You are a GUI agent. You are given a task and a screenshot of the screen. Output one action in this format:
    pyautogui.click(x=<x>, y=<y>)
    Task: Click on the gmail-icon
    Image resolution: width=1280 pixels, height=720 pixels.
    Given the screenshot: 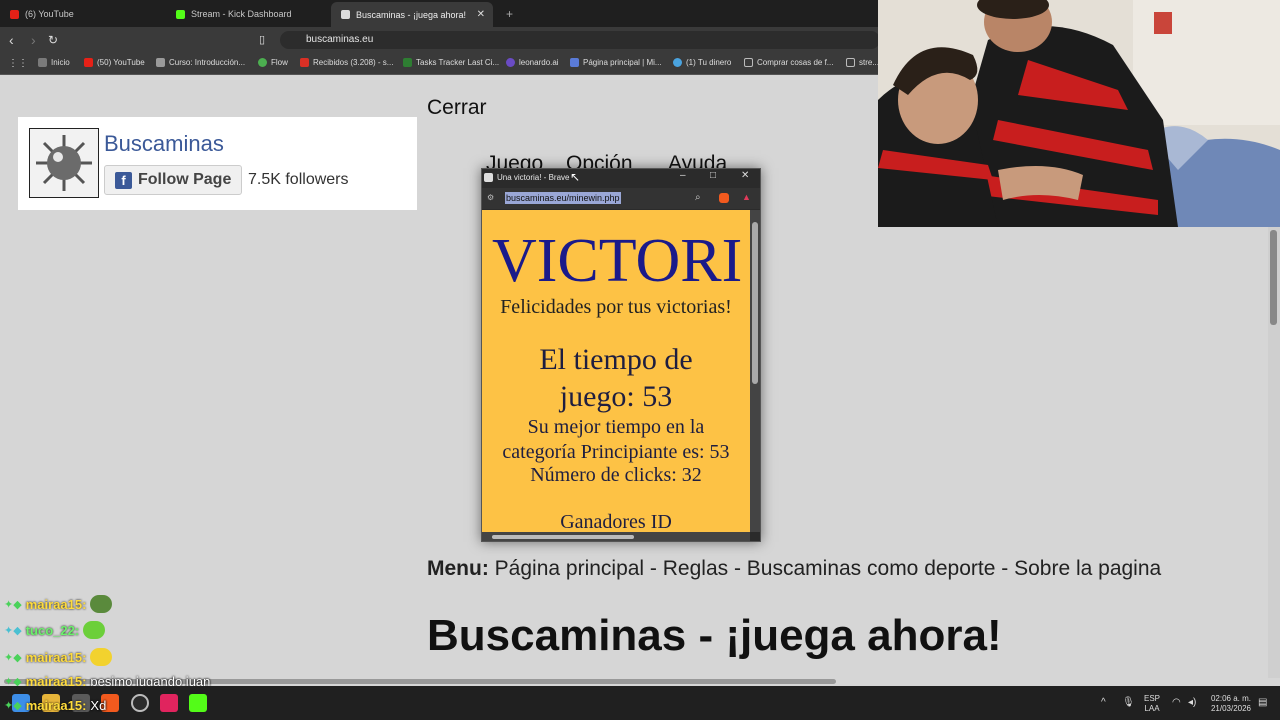 What is the action you would take?
    pyautogui.click(x=304, y=62)
    